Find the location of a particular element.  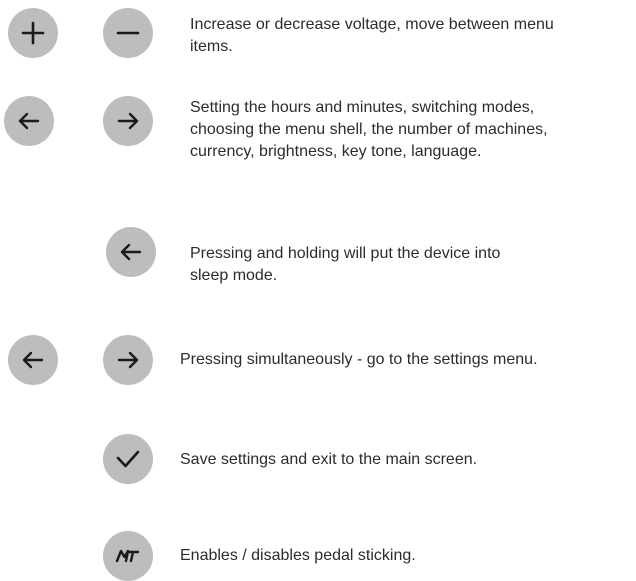

left-arrow-combo-button is located at coordinates (33, 360).